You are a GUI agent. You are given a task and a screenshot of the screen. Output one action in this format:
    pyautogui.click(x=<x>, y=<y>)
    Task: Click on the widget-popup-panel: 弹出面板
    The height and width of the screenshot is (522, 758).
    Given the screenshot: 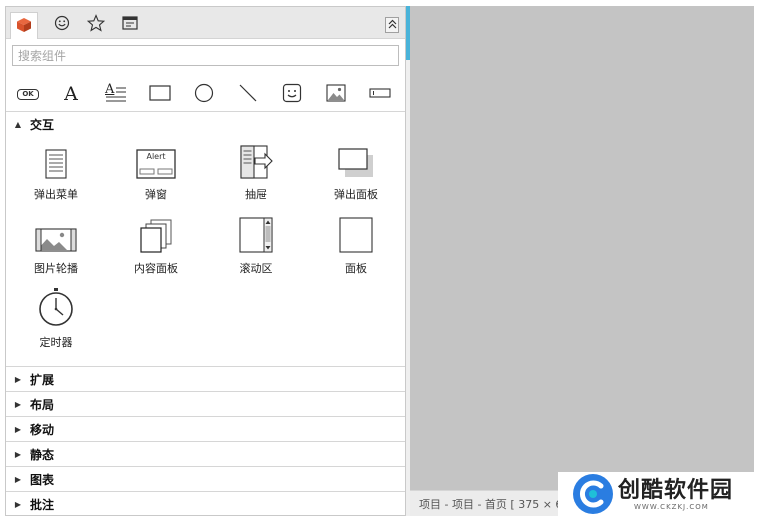 What is the action you would take?
    pyautogui.click(x=355, y=175)
    